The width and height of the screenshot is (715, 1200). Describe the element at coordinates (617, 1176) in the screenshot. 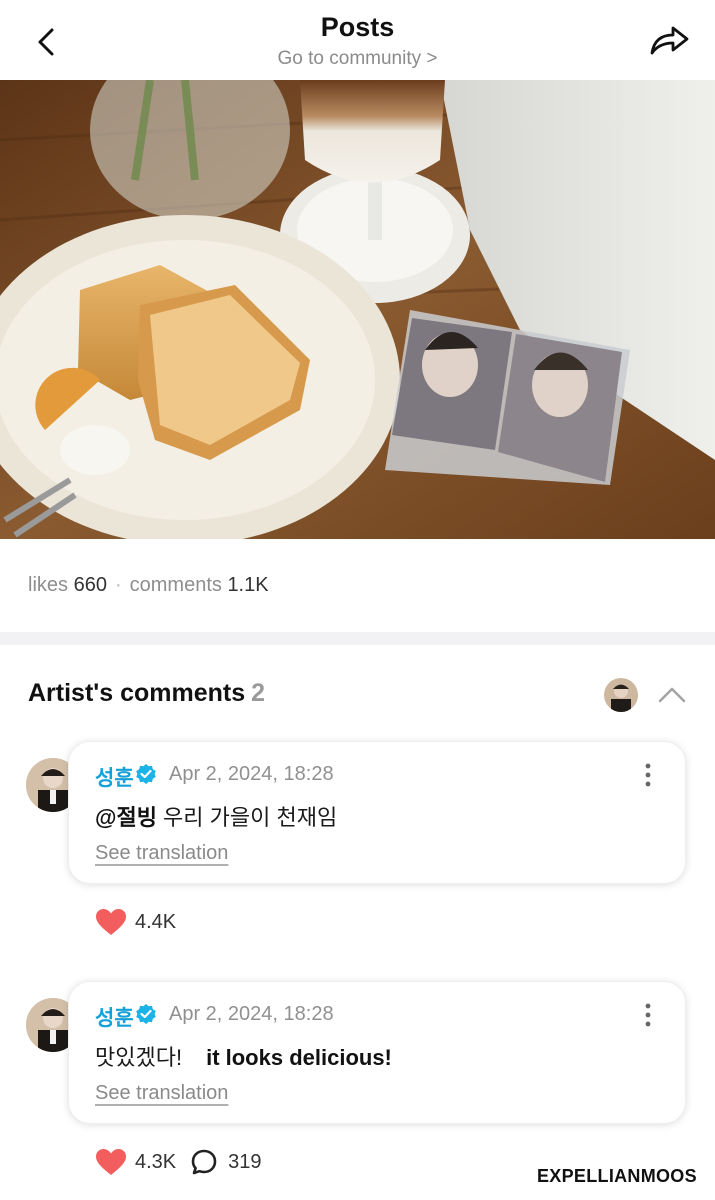

I see `watermark: EXPELLIANMOOS` at that location.